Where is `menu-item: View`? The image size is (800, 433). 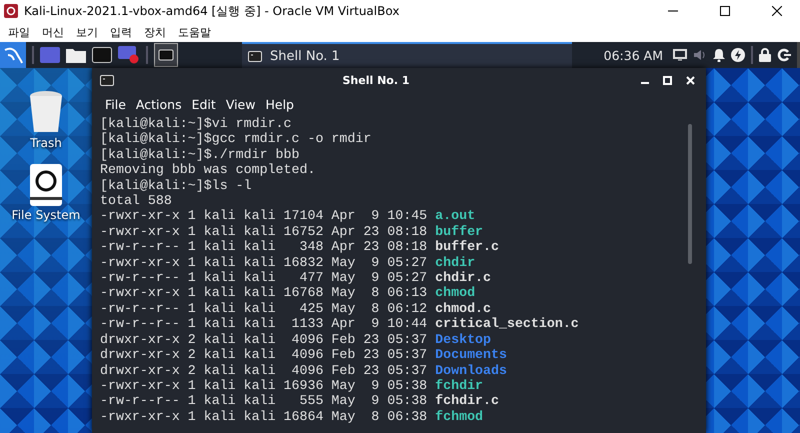
menu-item: View is located at coordinates (240, 104).